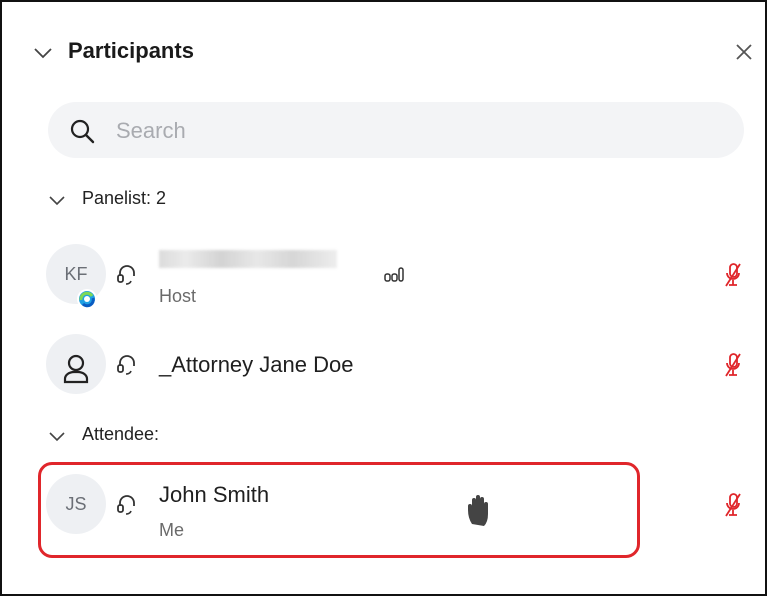  I want to click on search-box, so click(396, 130).